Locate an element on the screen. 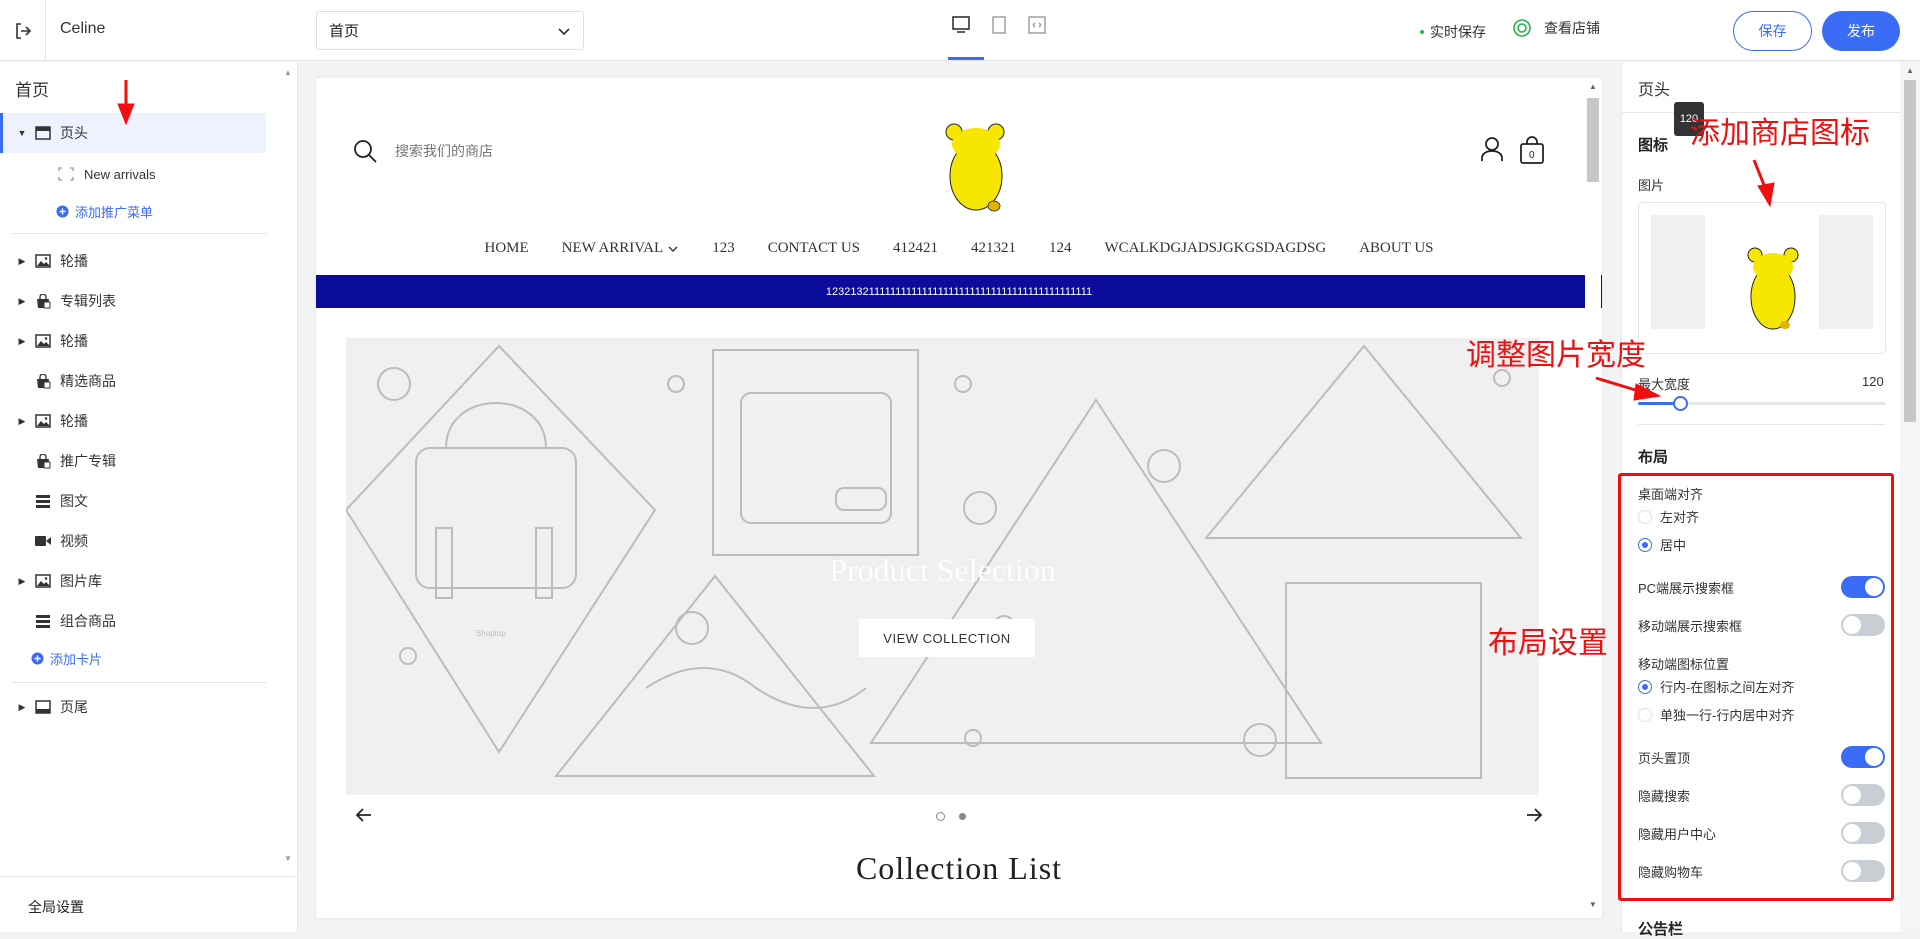 This screenshot has width=1920, height=939. publish-button: 发布 is located at coordinates (1861, 31).